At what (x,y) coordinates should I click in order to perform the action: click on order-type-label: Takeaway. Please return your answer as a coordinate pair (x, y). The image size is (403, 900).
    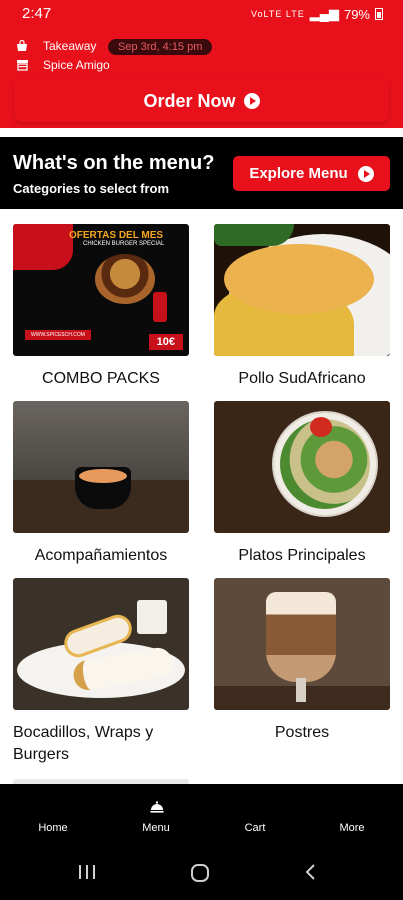
    Looking at the image, I should click on (70, 46).